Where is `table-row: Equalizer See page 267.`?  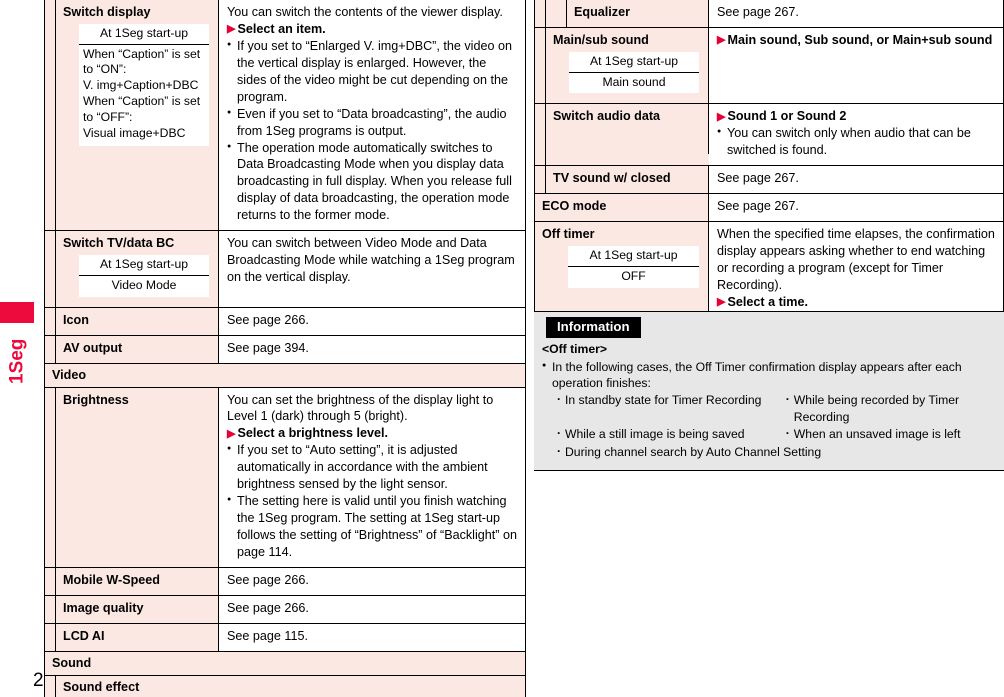 table-row: Equalizer See page 267. is located at coordinates (769, 13).